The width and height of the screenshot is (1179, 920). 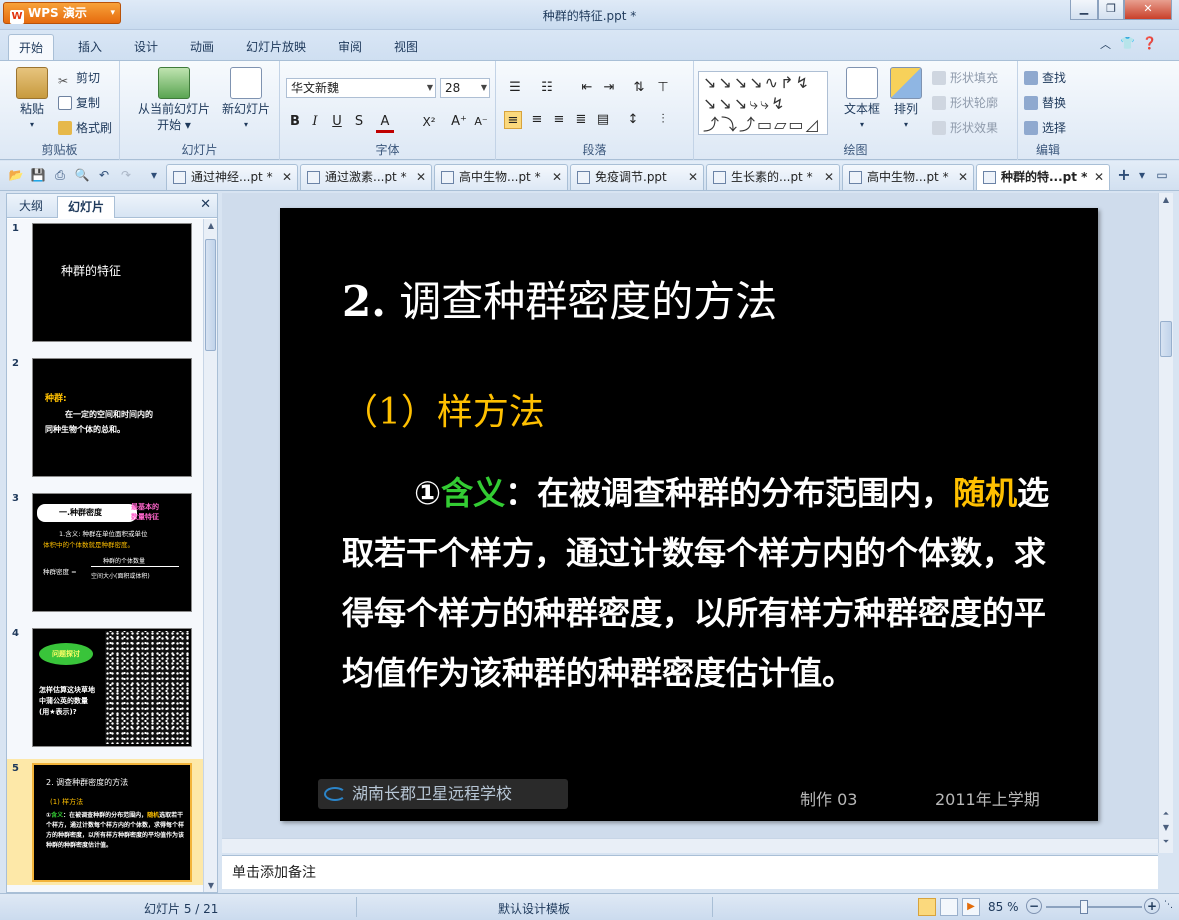 What do you see at coordinates (82, 175) in the screenshot?
I see `print-preview-icon: 🔍` at bounding box center [82, 175].